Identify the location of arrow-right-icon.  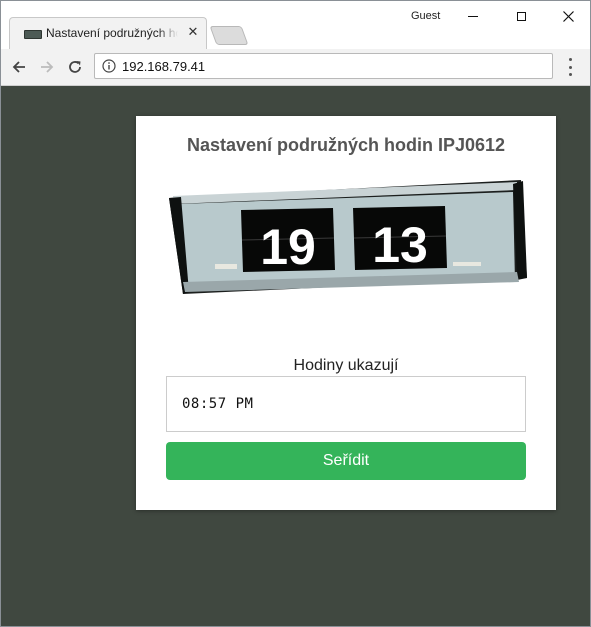
(47, 67).